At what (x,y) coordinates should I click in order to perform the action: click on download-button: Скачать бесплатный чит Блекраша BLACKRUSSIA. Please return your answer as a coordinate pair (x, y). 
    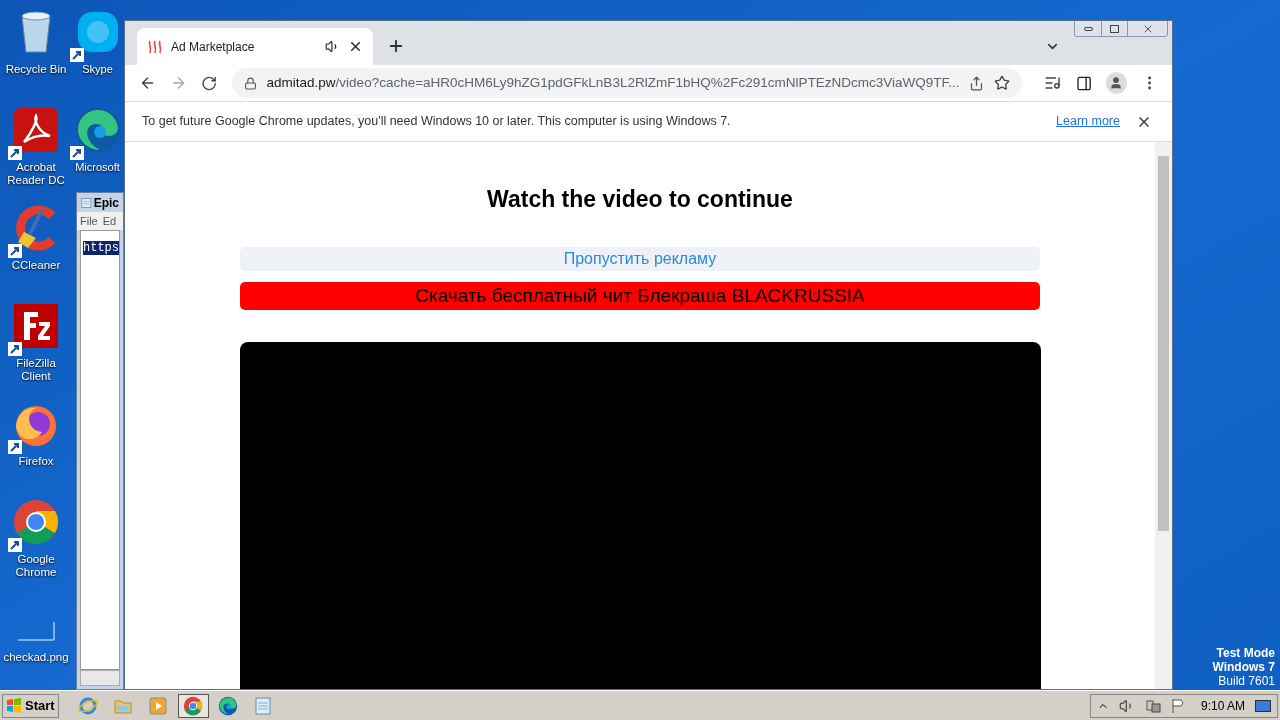
    Looking at the image, I should click on (640, 295).